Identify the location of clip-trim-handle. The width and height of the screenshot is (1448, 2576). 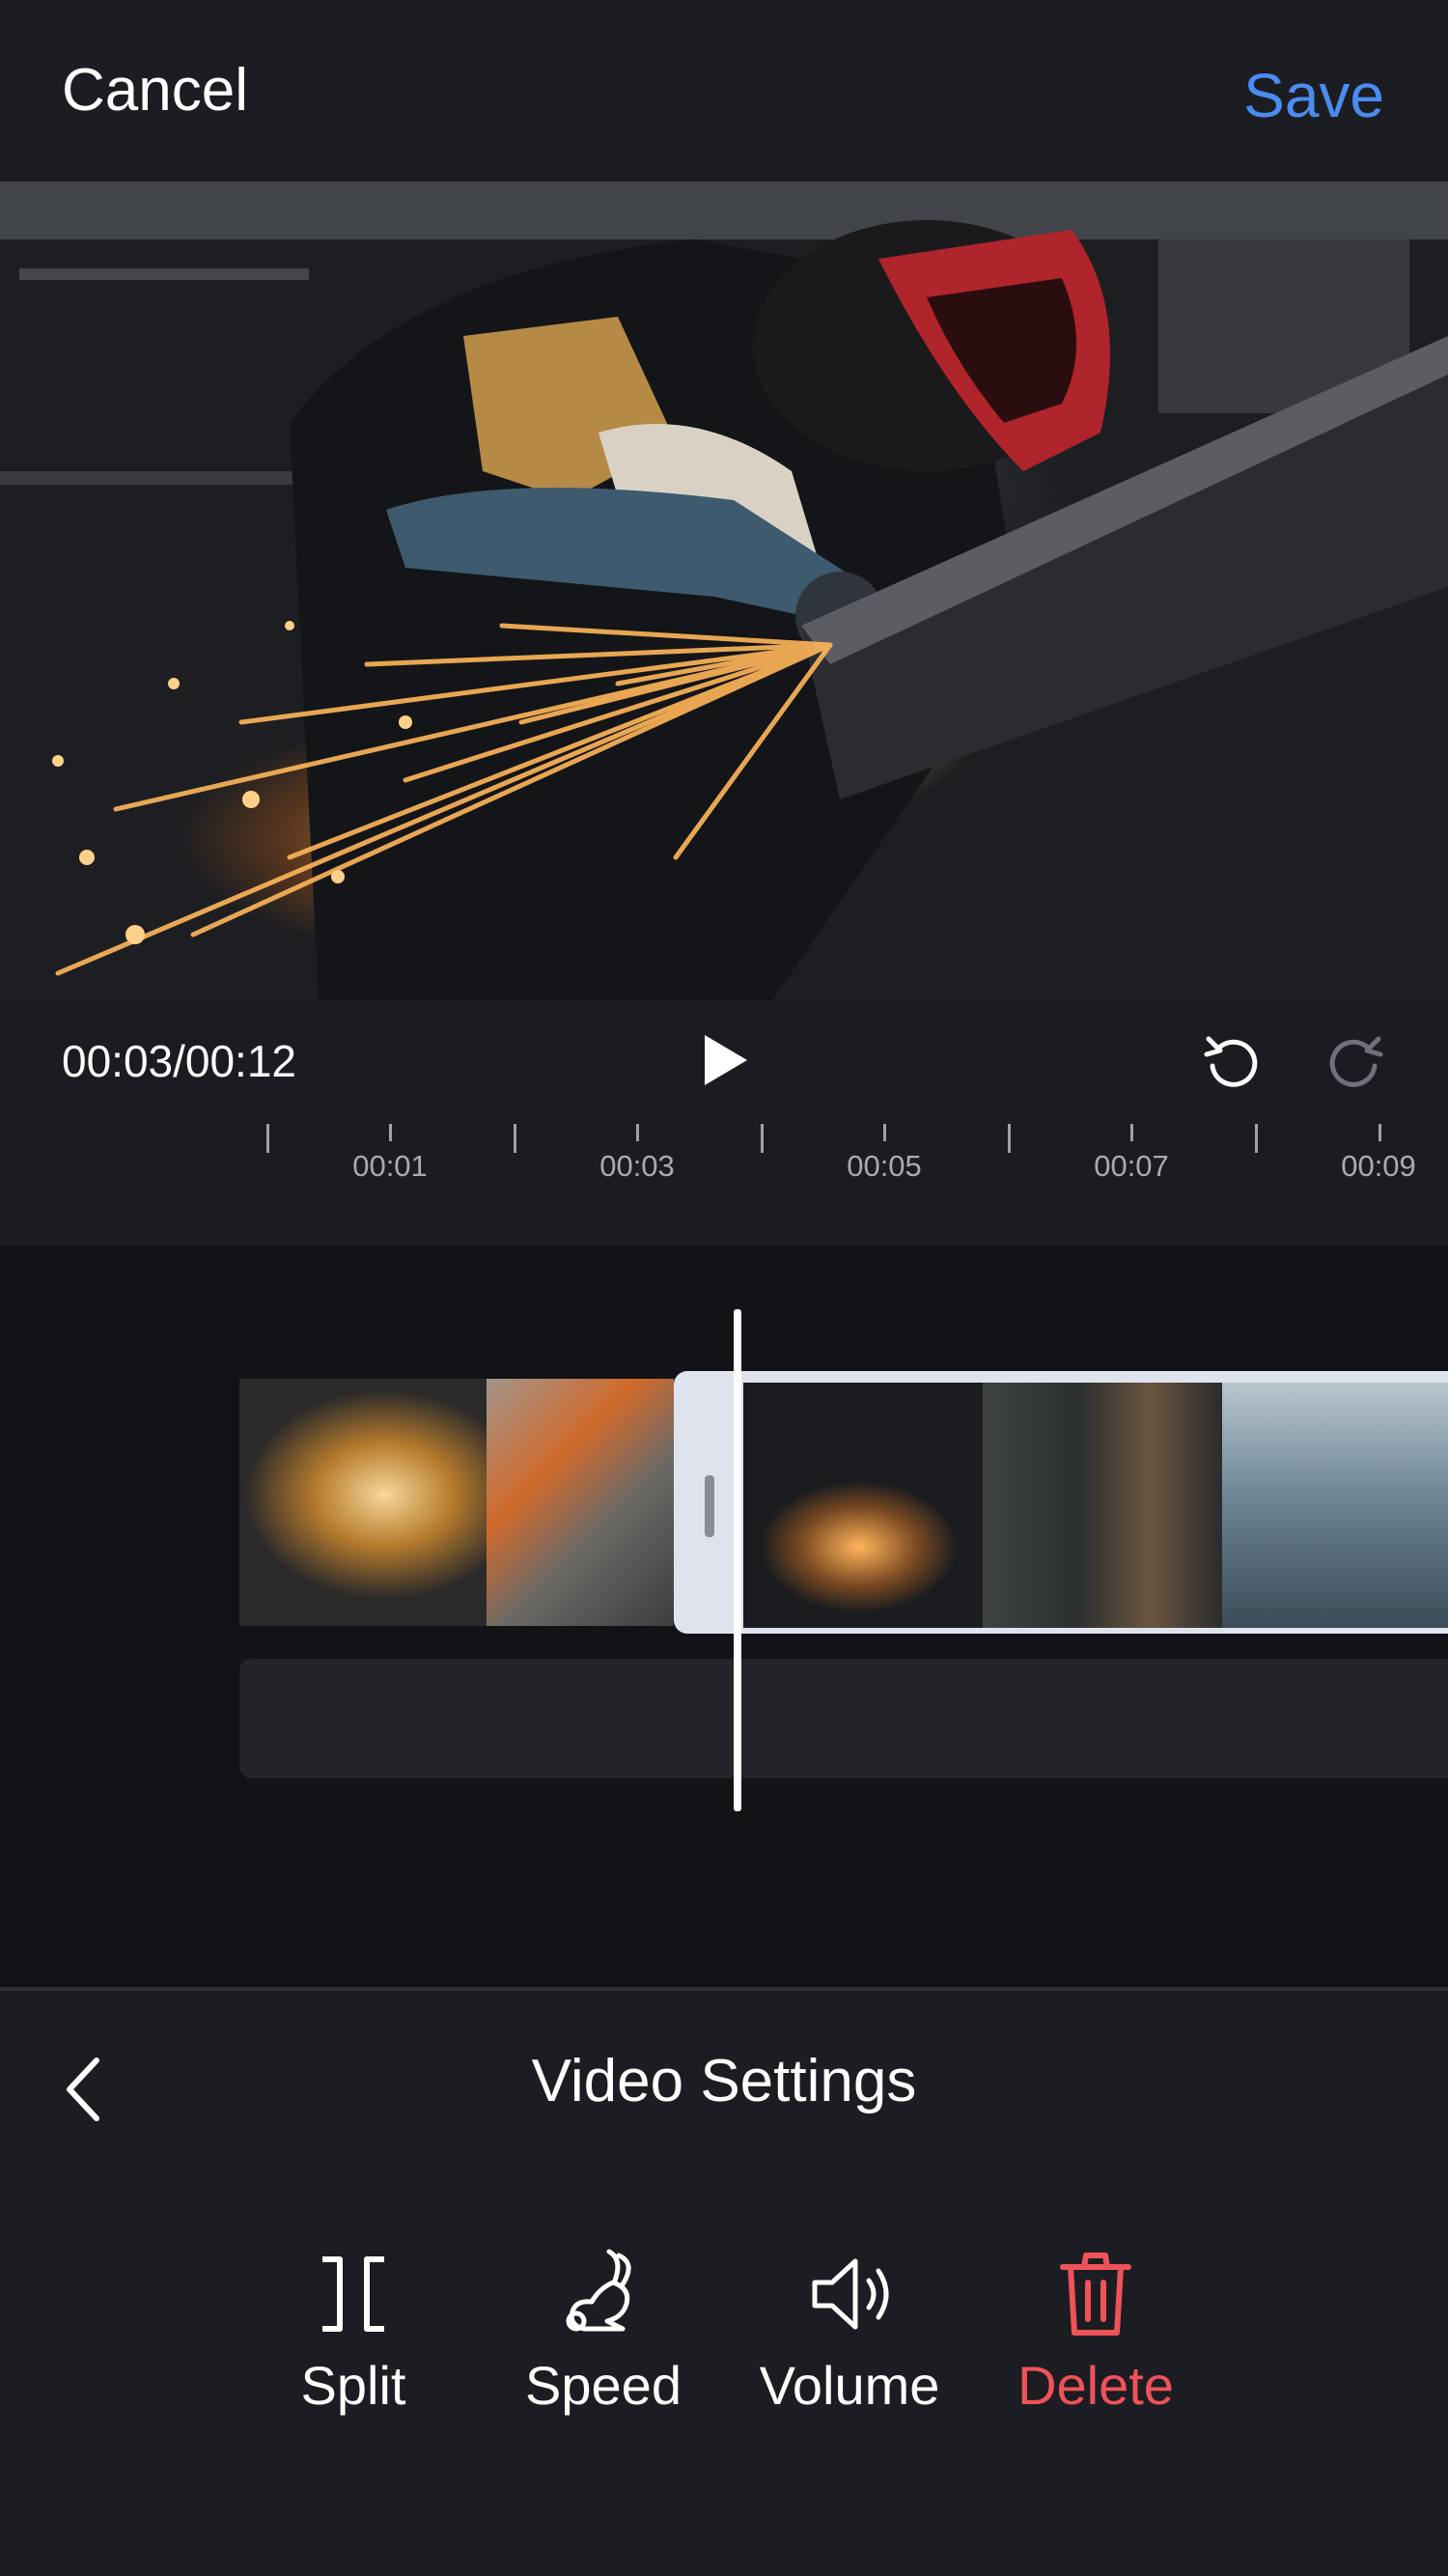
(711, 1503).